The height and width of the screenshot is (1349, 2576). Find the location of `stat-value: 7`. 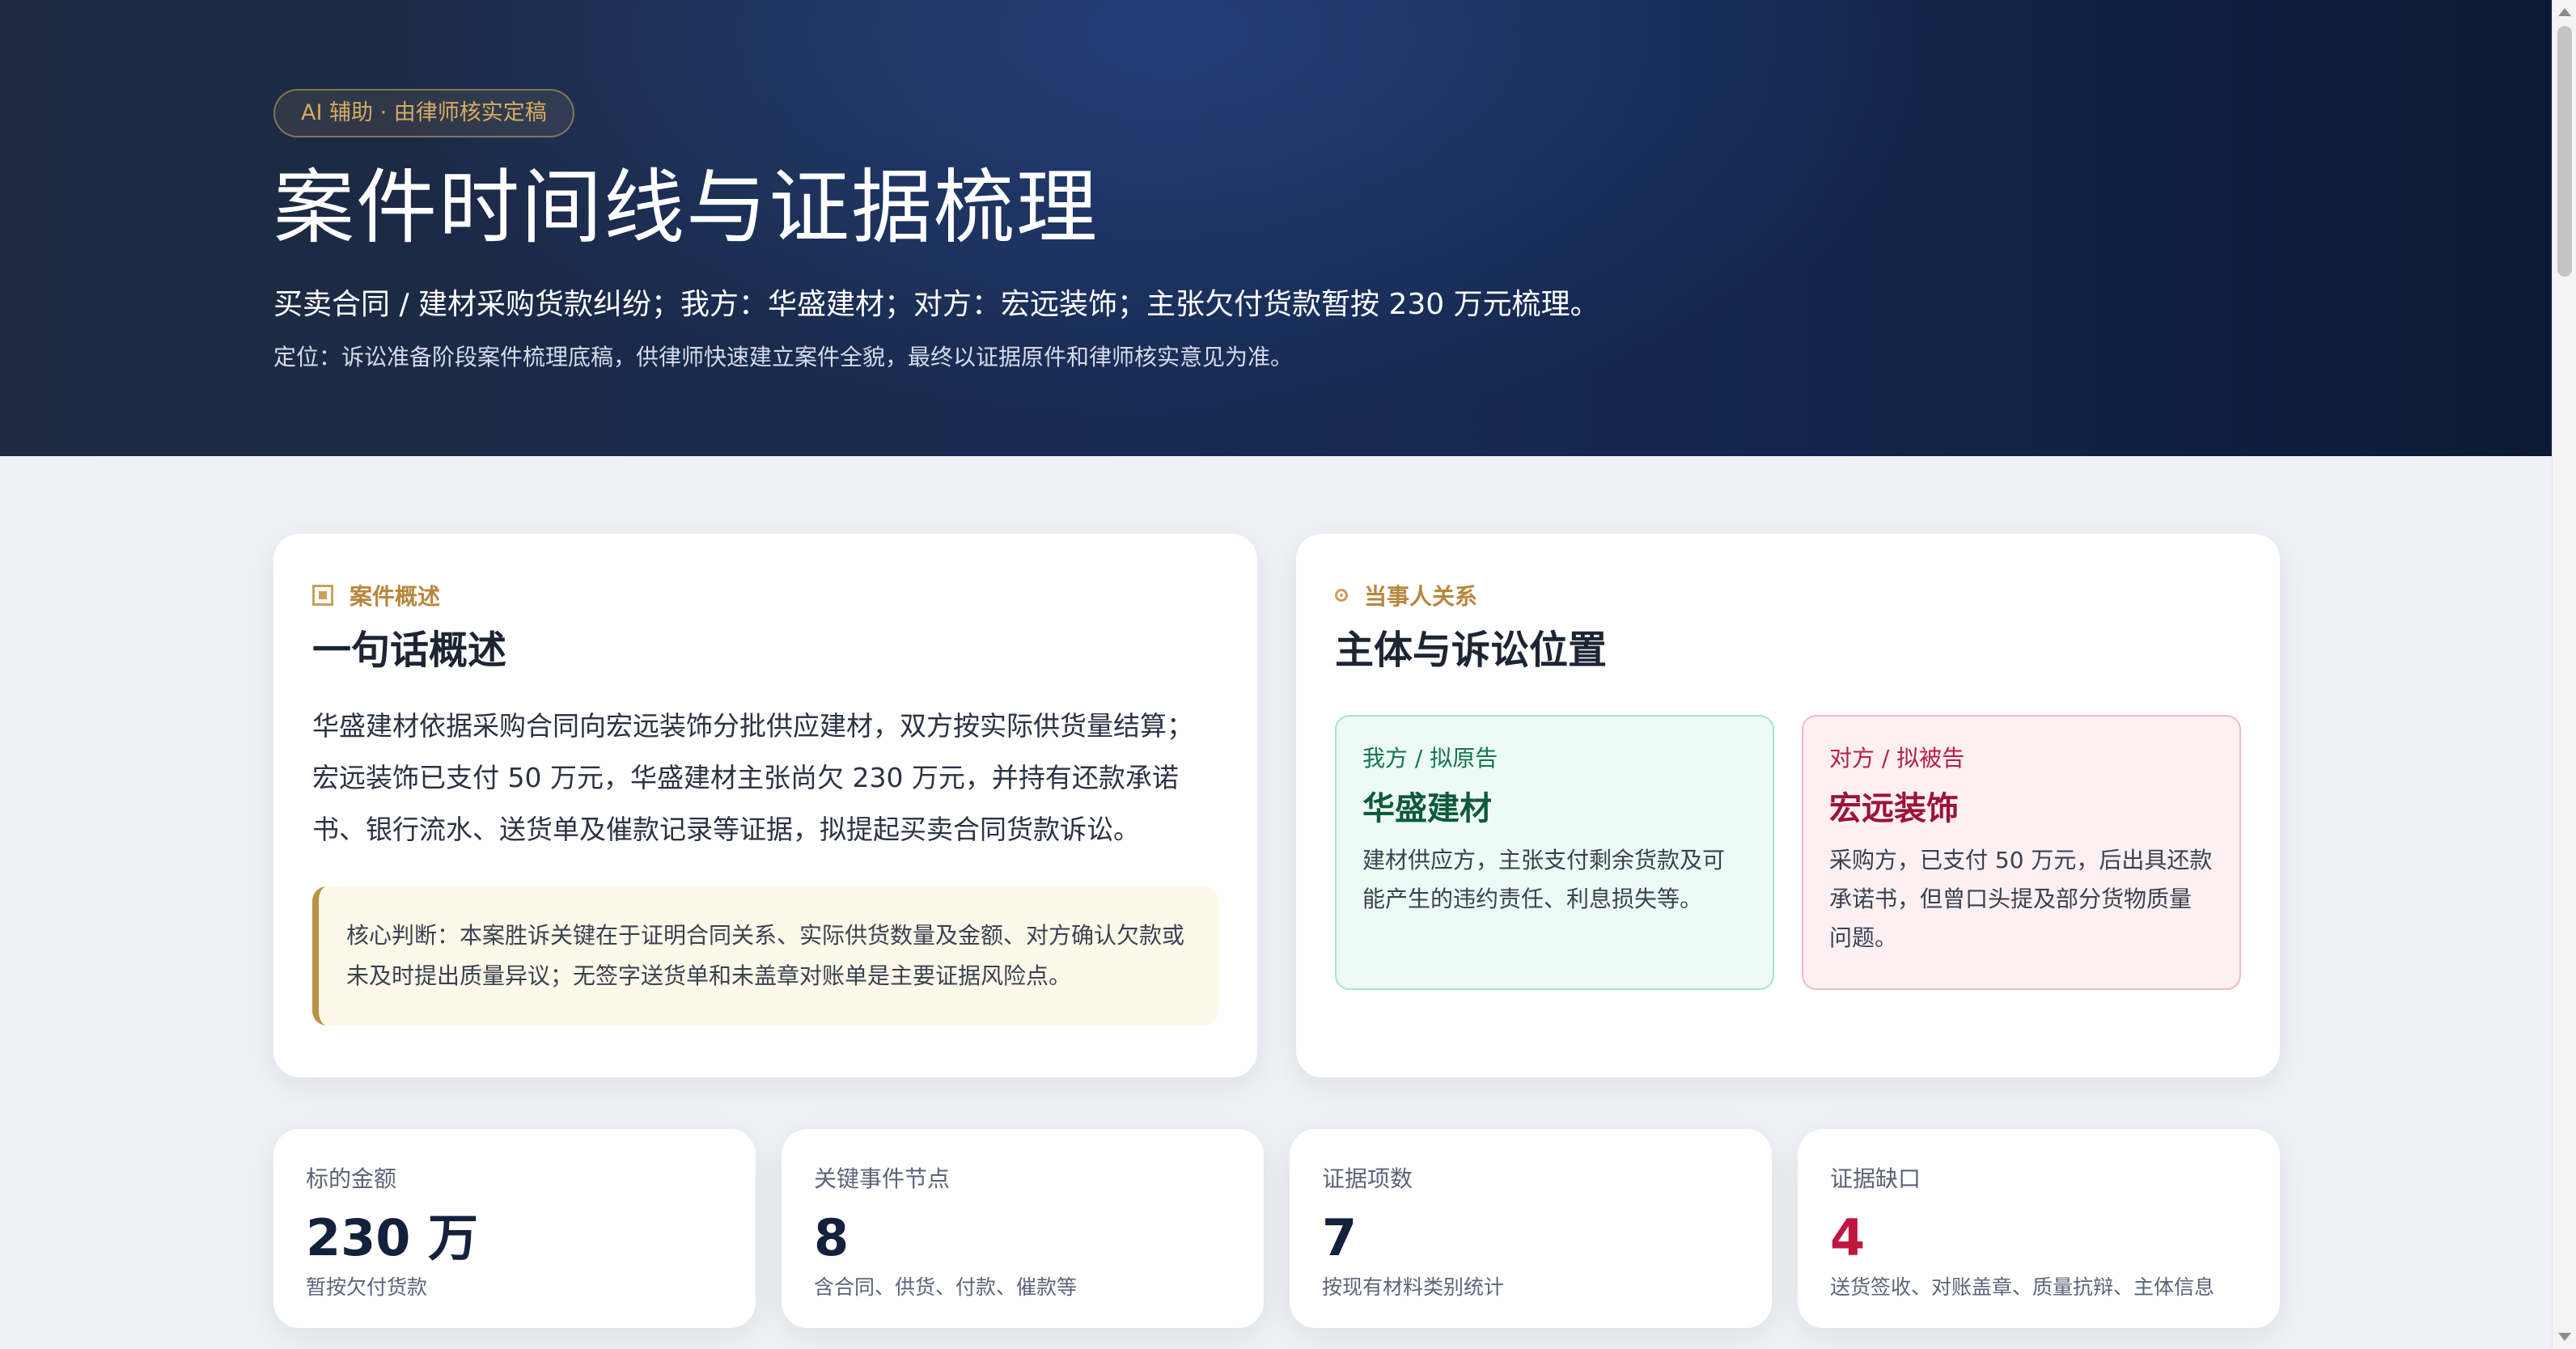

stat-value: 7 is located at coordinates (1340, 1237).